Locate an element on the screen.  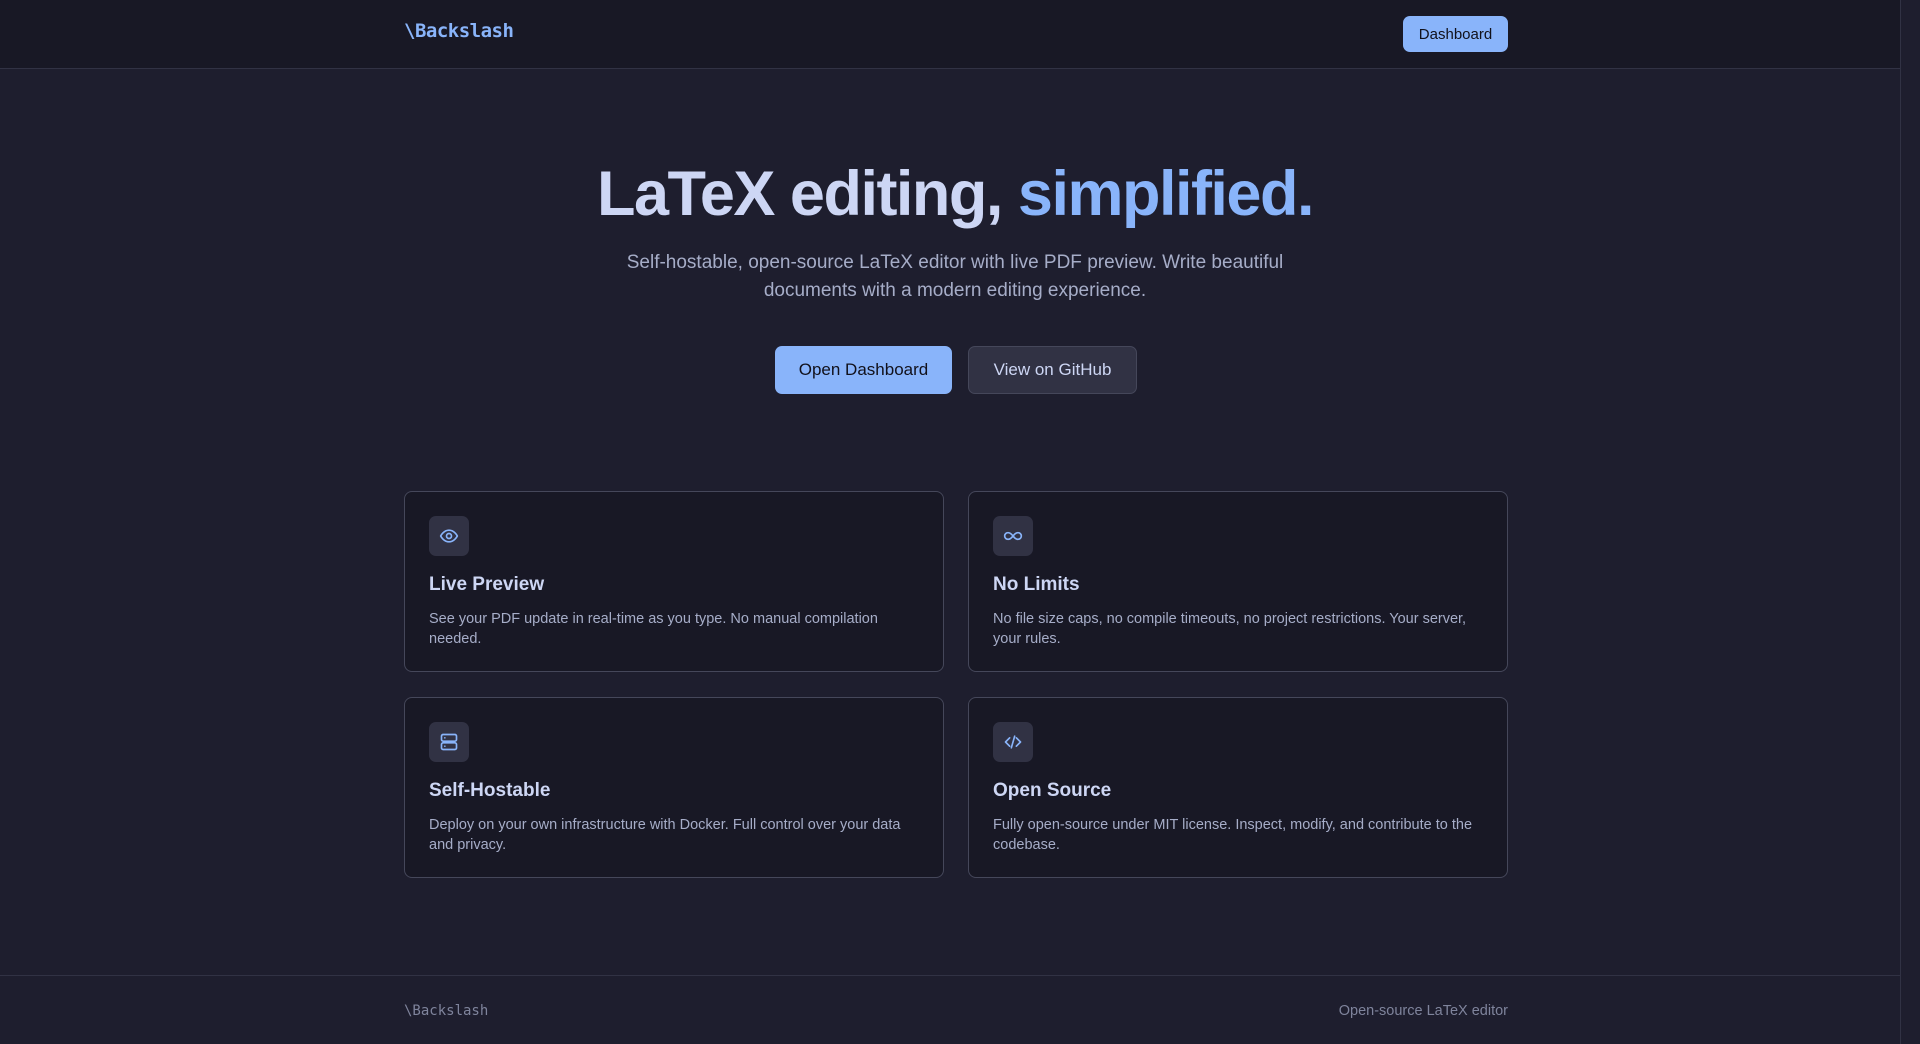
feature-title: No Limits is located at coordinates (1036, 584).